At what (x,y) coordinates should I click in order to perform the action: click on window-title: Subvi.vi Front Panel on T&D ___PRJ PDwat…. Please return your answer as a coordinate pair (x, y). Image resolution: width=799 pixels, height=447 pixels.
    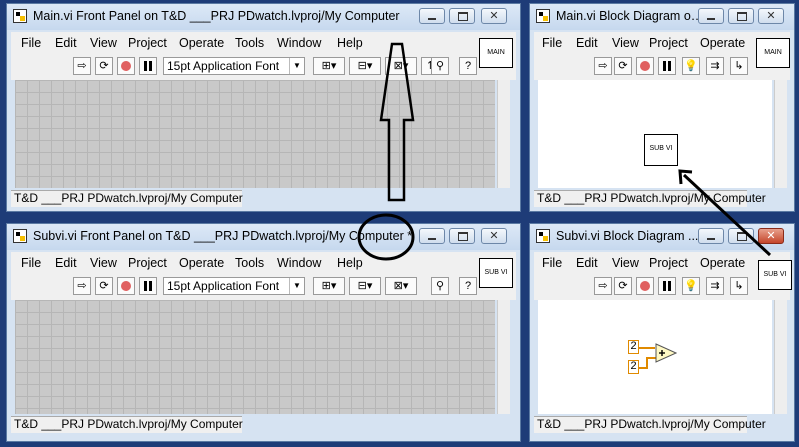
    Looking at the image, I should click on (223, 236).